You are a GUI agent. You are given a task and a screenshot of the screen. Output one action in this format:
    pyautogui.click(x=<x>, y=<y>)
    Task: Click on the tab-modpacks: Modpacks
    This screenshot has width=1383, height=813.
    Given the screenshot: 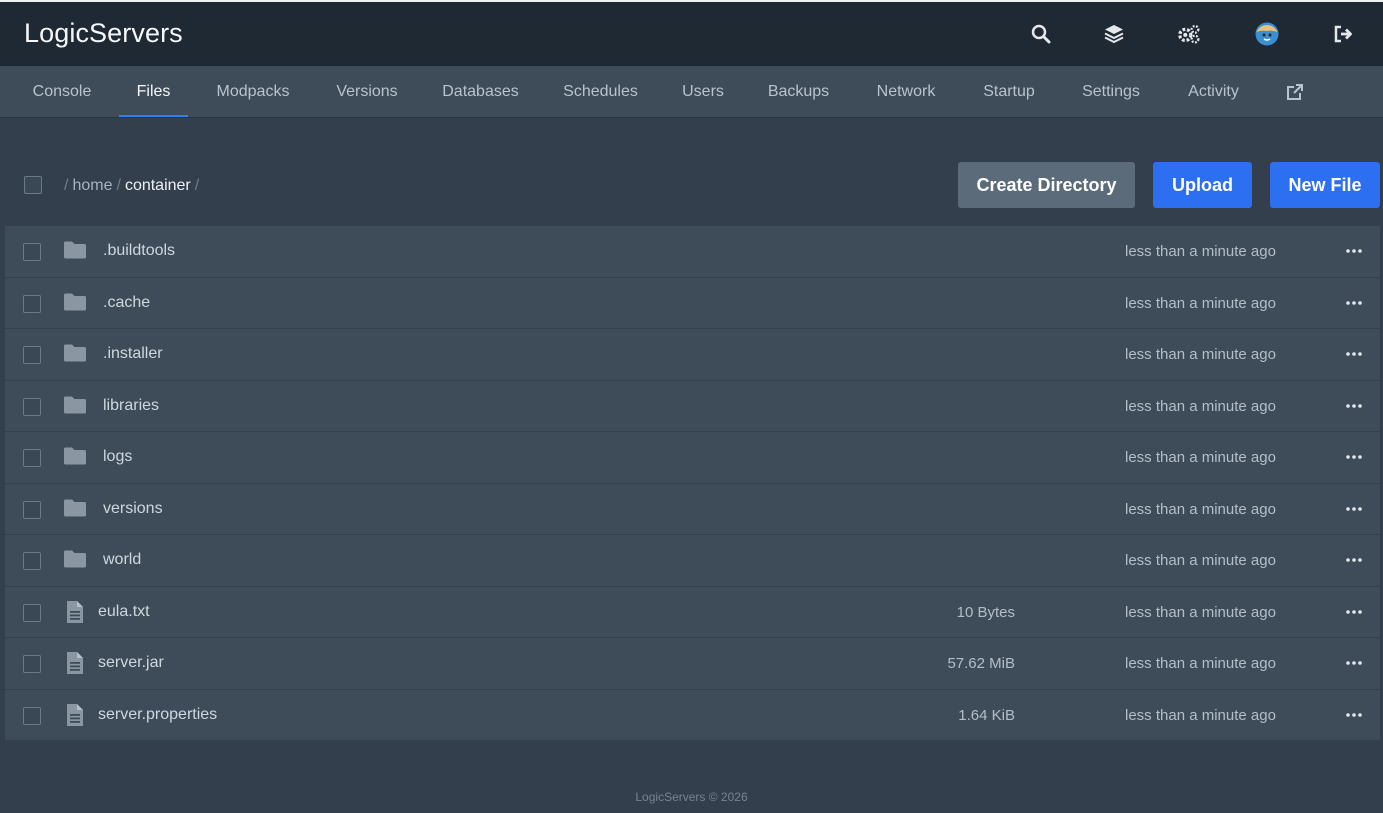 What is the action you would take?
    pyautogui.click(x=253, y=92)
    